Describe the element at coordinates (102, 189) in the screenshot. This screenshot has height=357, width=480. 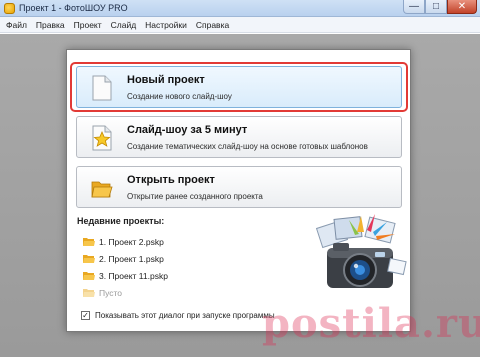
I see `open-folder-icon` at that location.